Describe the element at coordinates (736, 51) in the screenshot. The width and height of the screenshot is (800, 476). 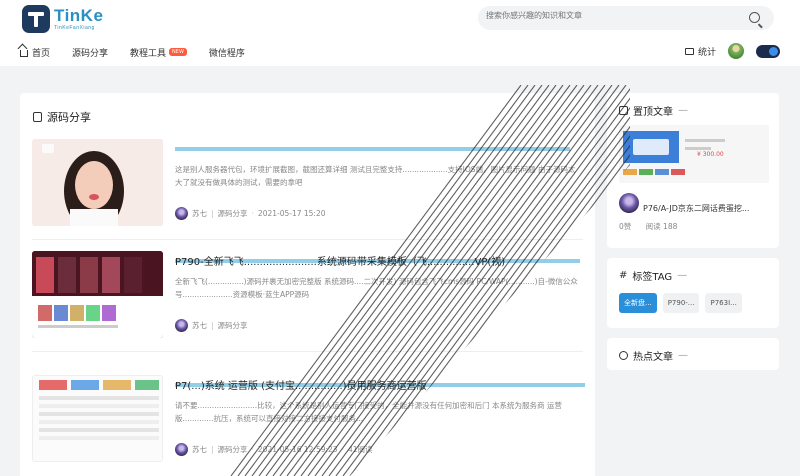
I see `user-avatar` at that location.